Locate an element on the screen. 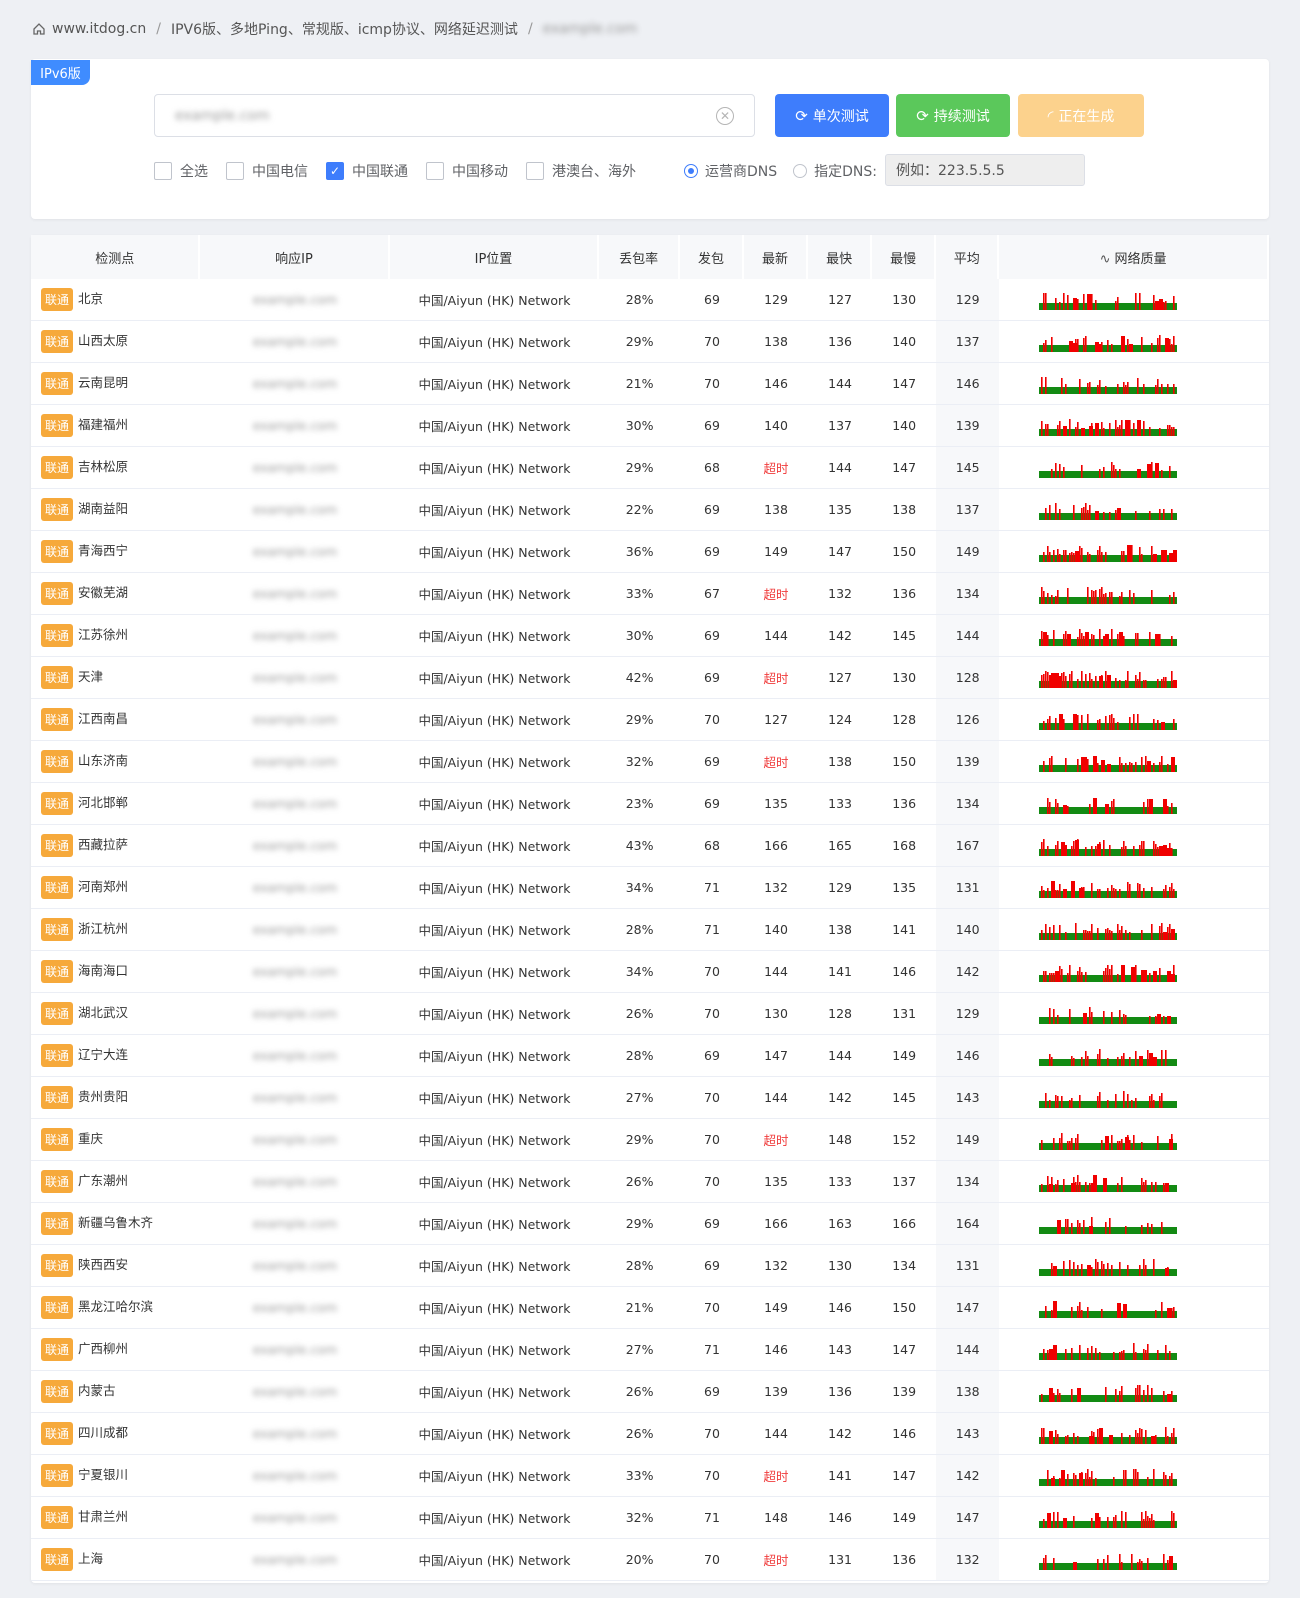 The height and width of the screenshot is (1598, 1300). home-icon is located at coordinates (39, 29).